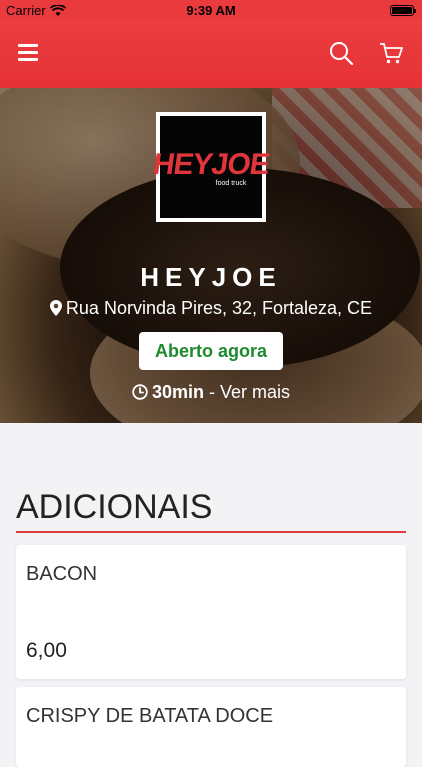 Image resolution: width=422 pixels, height=767 pixels. Describe the element at coordinates (114, 507) in the screenshot. I see `section-title: ADICIONAIS` at that location.